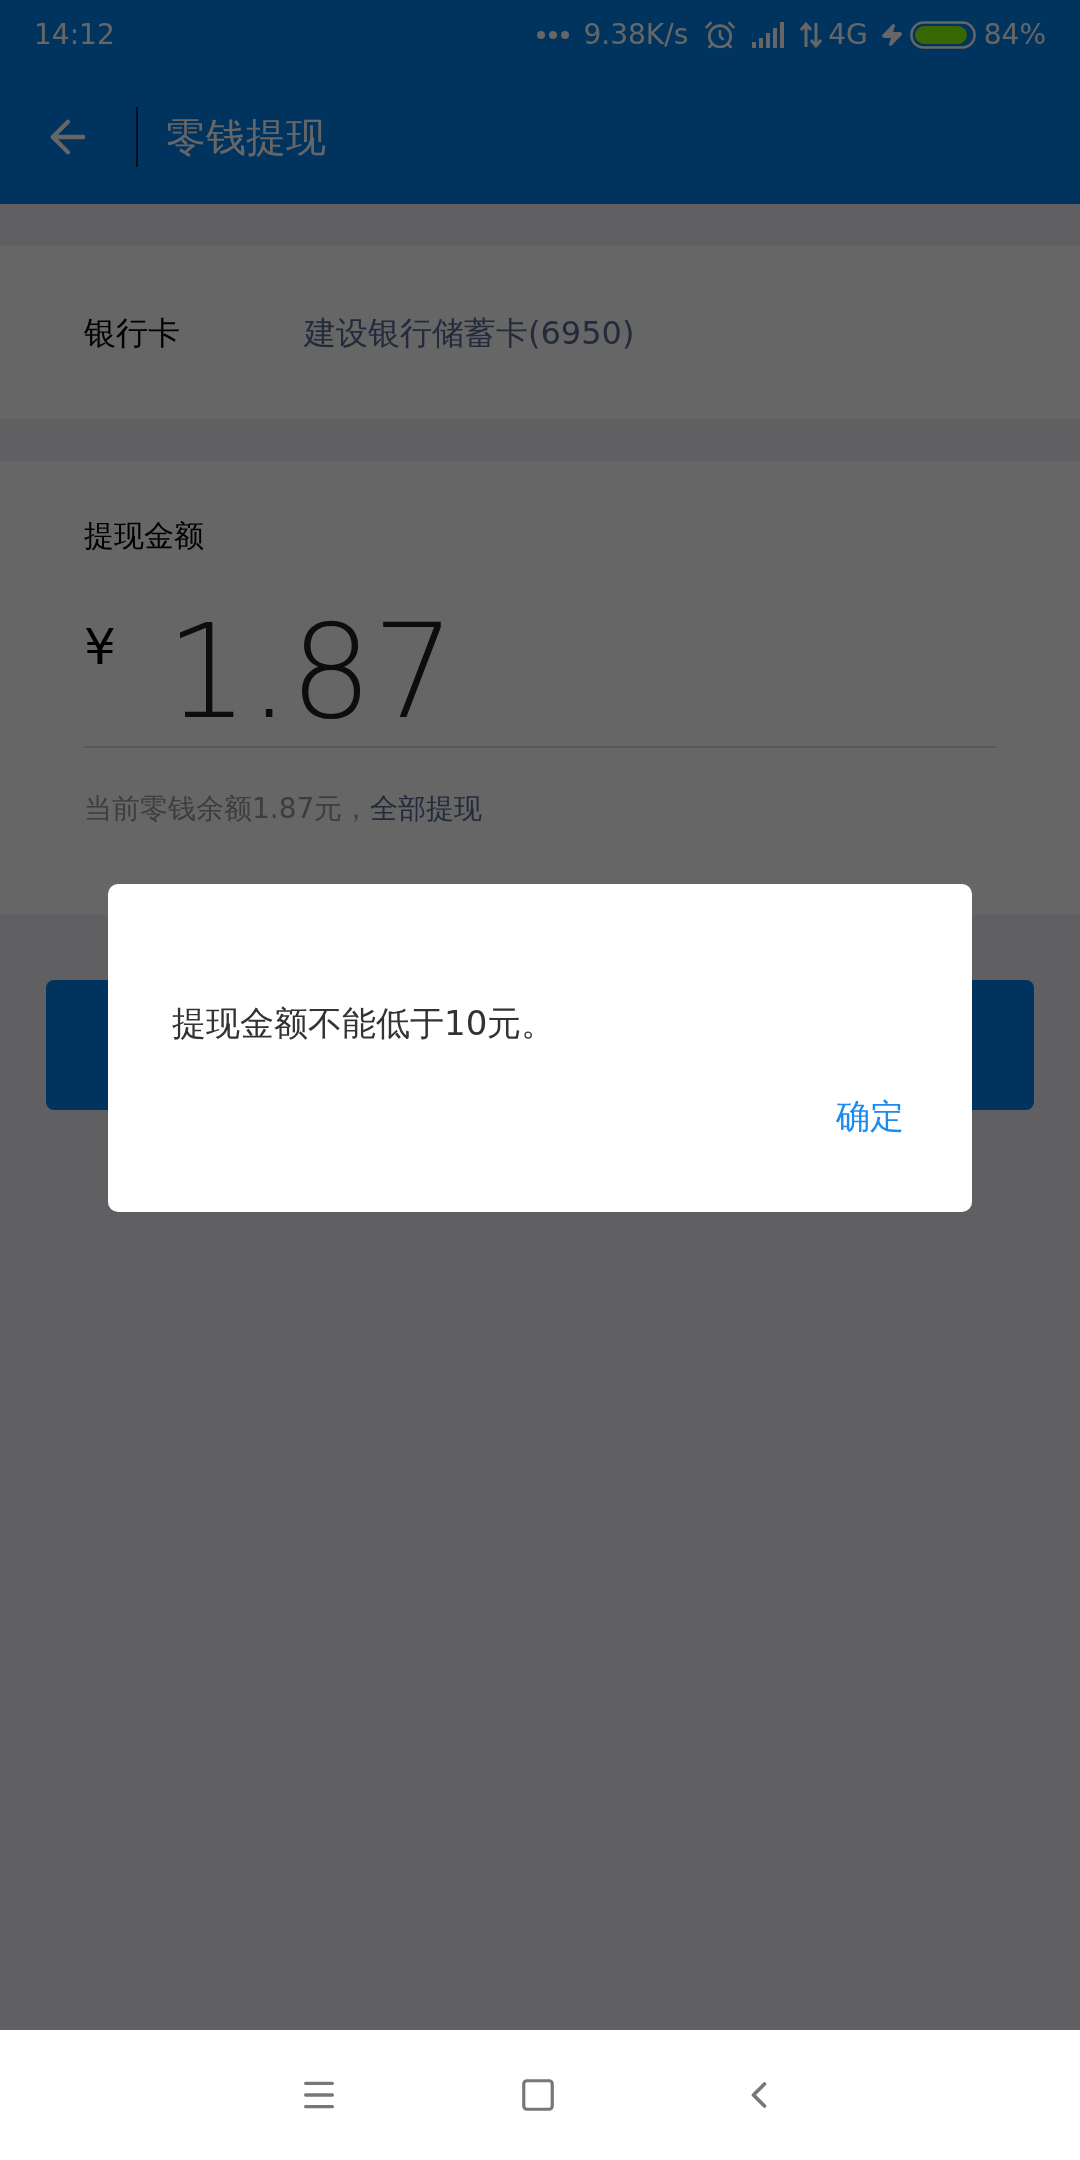 The image size is (1080, 2160). What do you see at coordinates (132, 333) in the screenshot?
I see `bank-card-label: 银行卡` at bounding box center [132, 333].